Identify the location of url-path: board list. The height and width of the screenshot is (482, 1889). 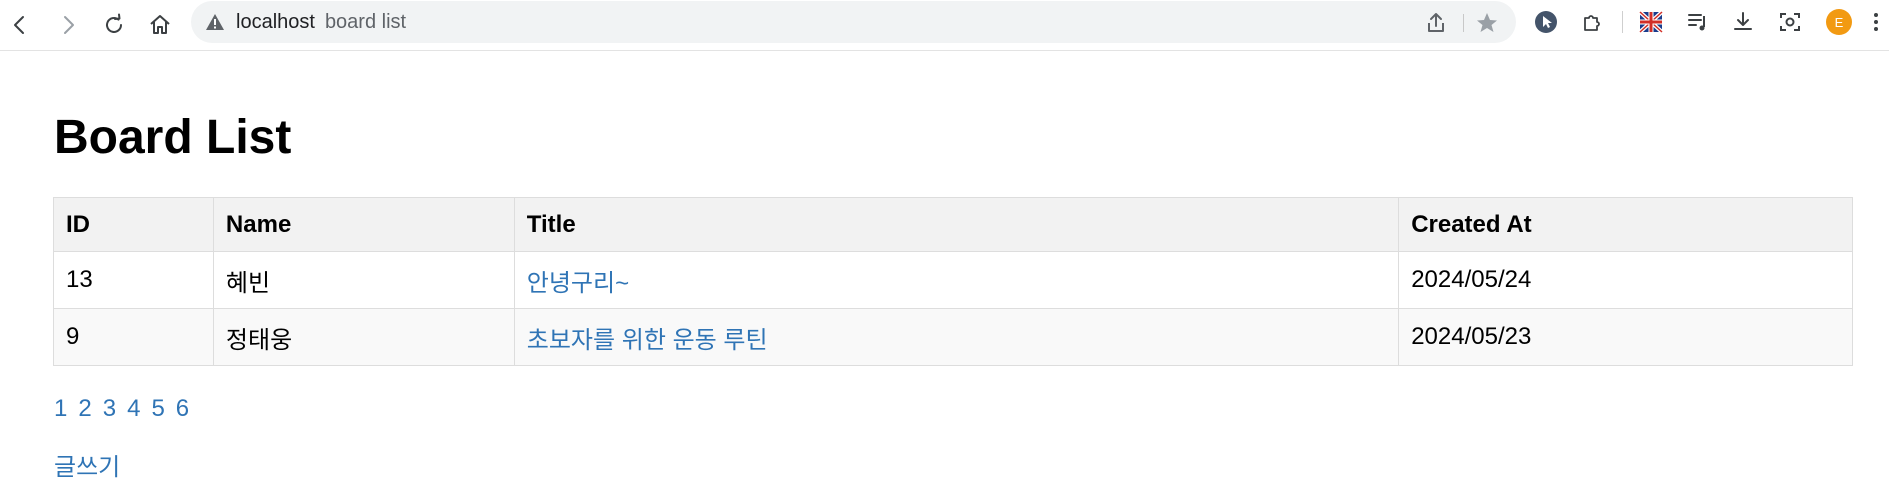
(365, 22).